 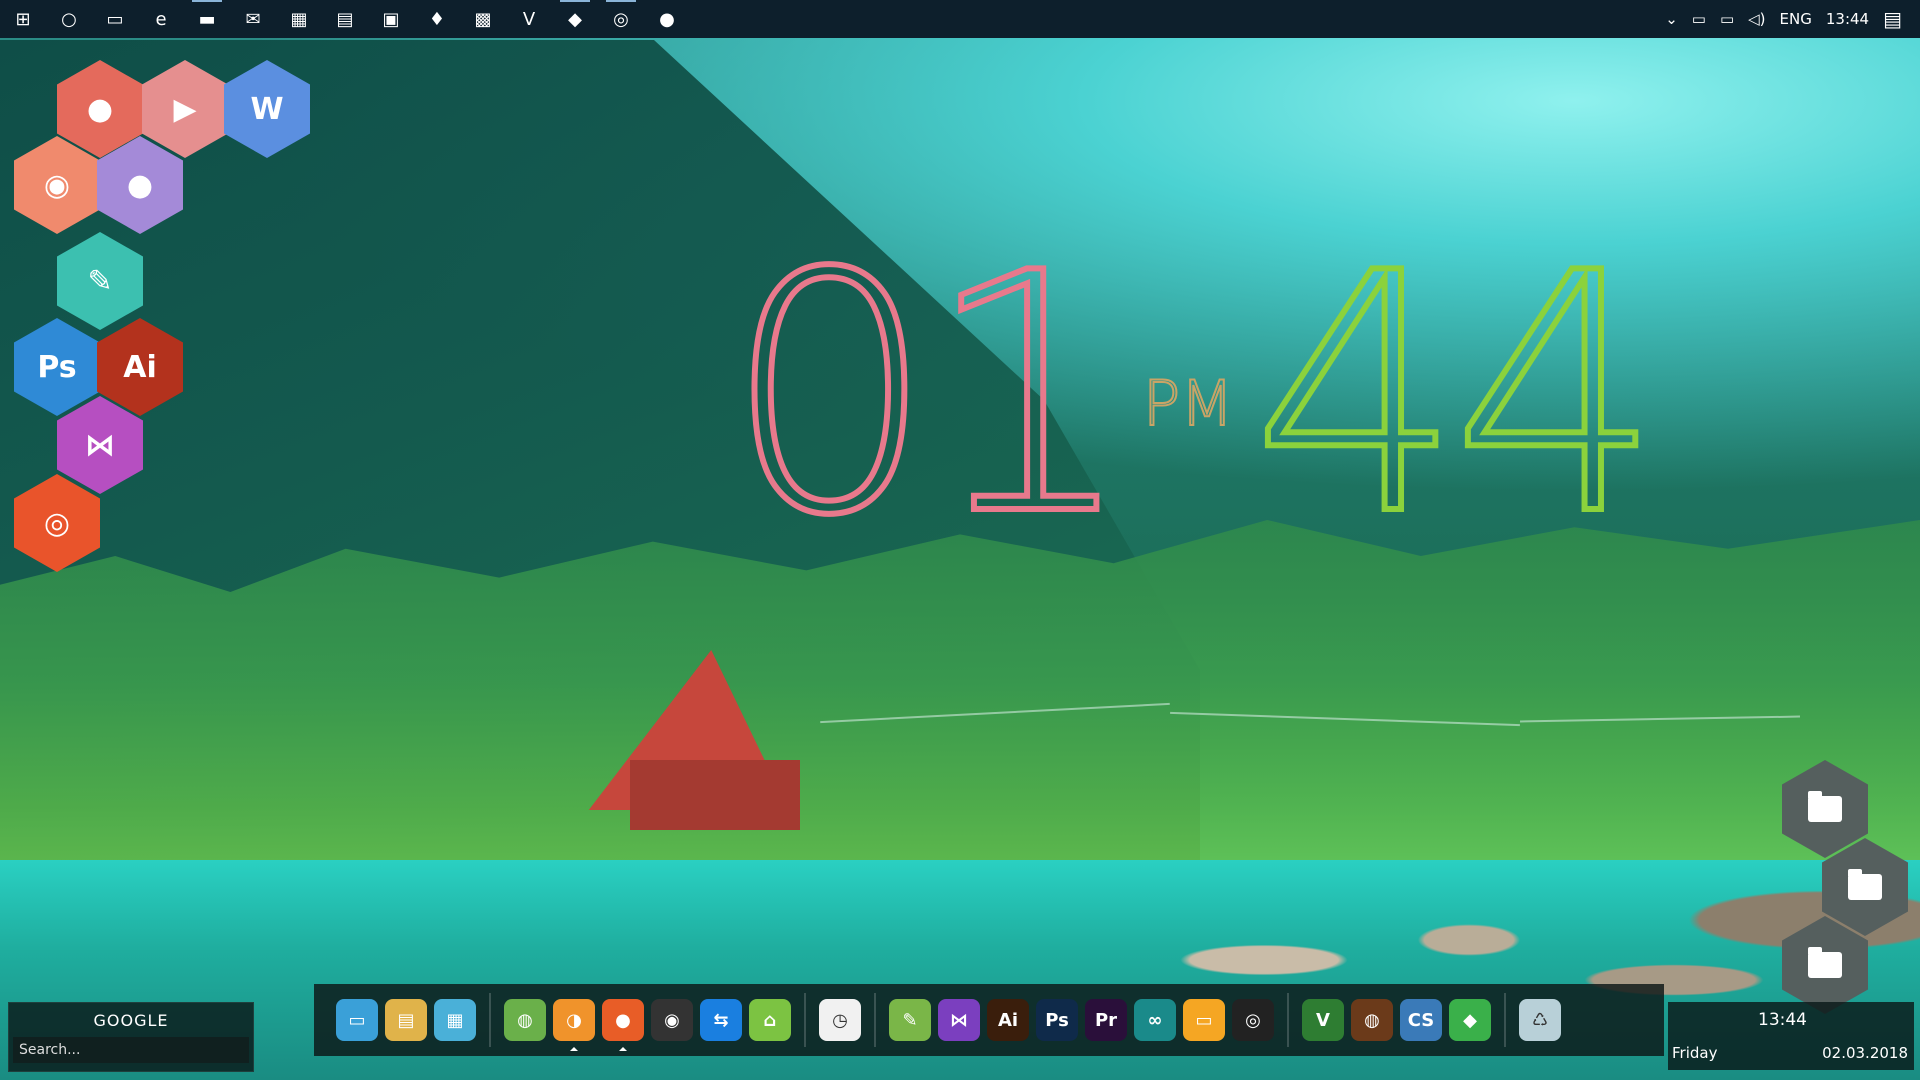 What do you see at coordinates (1699, 19) in the screenshot?
I see `battery-icon: ▭` at bounding box center [1699, 19].